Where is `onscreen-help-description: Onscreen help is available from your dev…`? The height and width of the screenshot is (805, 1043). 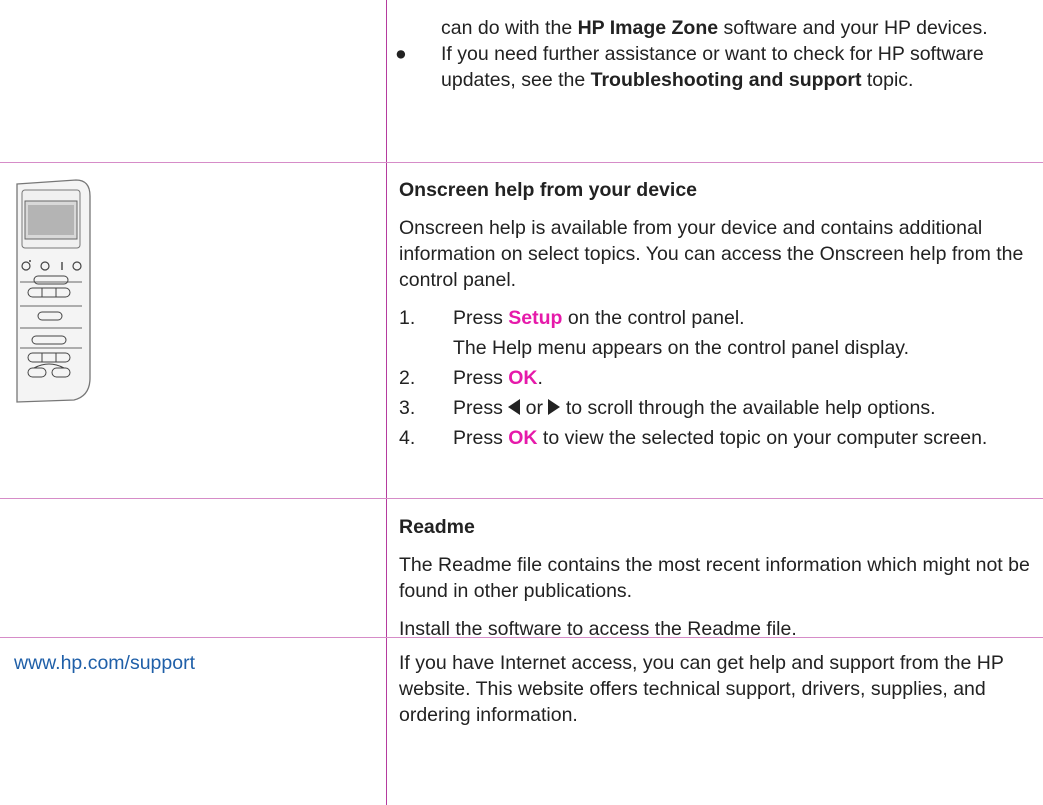
onscreen-help-description: Onscreen help is available from your dev… is located at coordinates (711, 254).